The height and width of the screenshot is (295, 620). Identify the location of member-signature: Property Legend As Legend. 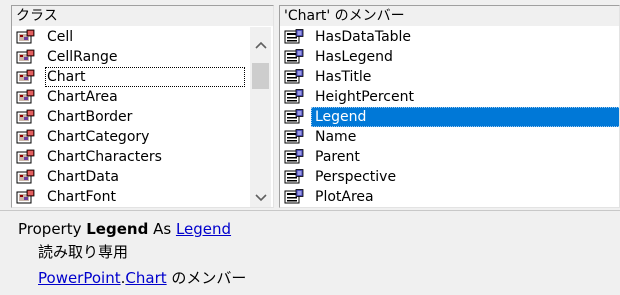
(124, 229).